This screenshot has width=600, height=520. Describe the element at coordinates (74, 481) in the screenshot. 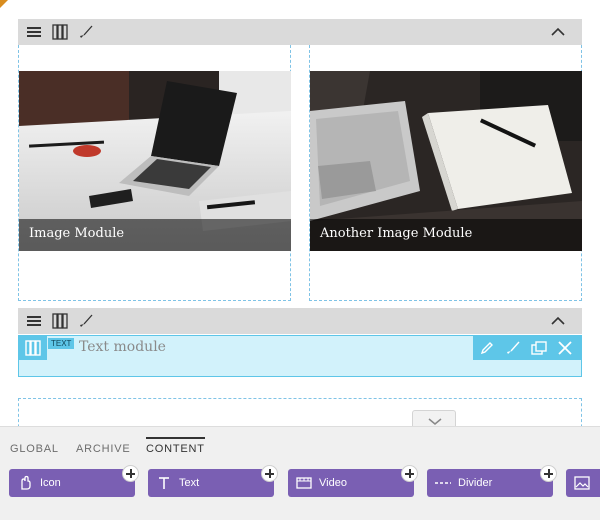

I see `icon-module-button: Icon` at that location.